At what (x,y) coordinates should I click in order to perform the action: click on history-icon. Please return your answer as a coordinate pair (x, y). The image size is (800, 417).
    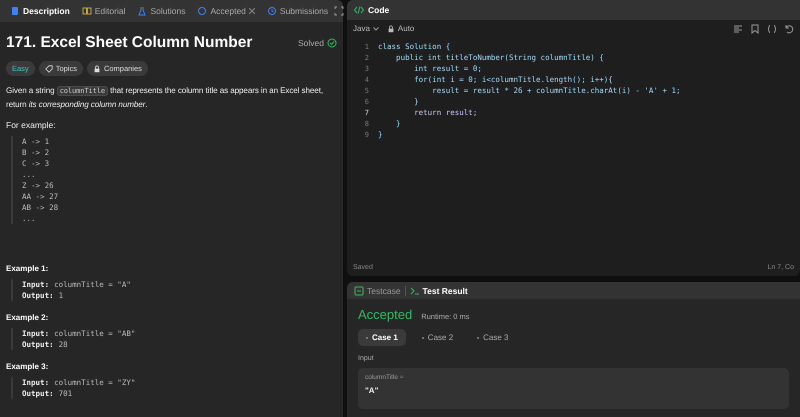
    Looking at the image, I should click on (271, 11).